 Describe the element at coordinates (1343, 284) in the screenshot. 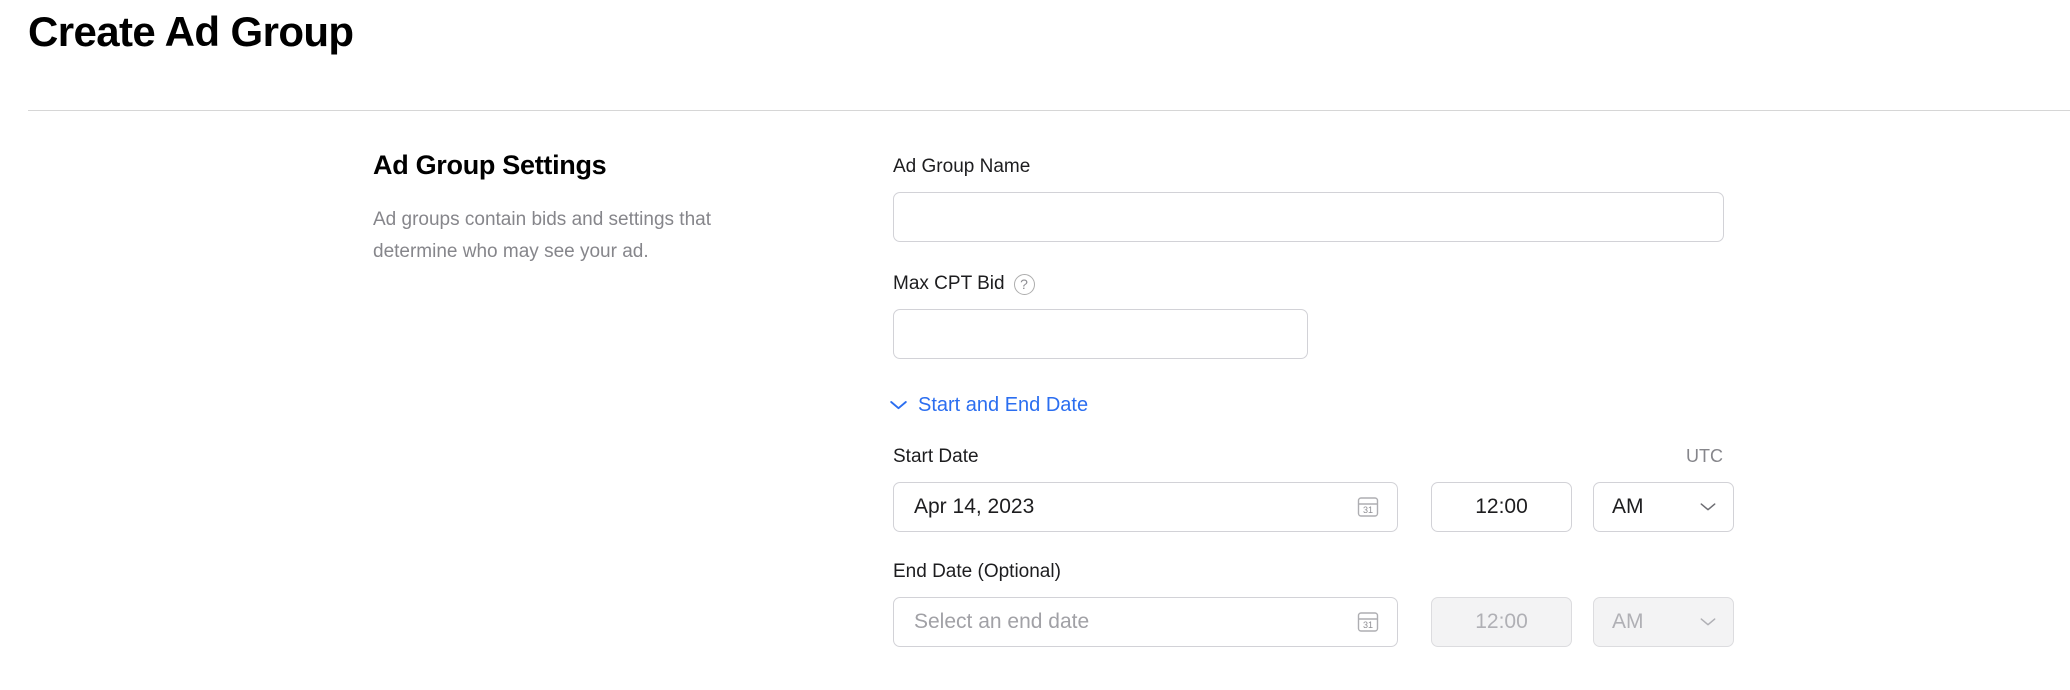

I see `max-cpt-bid-label-row: Max CPT Bid ?` at that location.